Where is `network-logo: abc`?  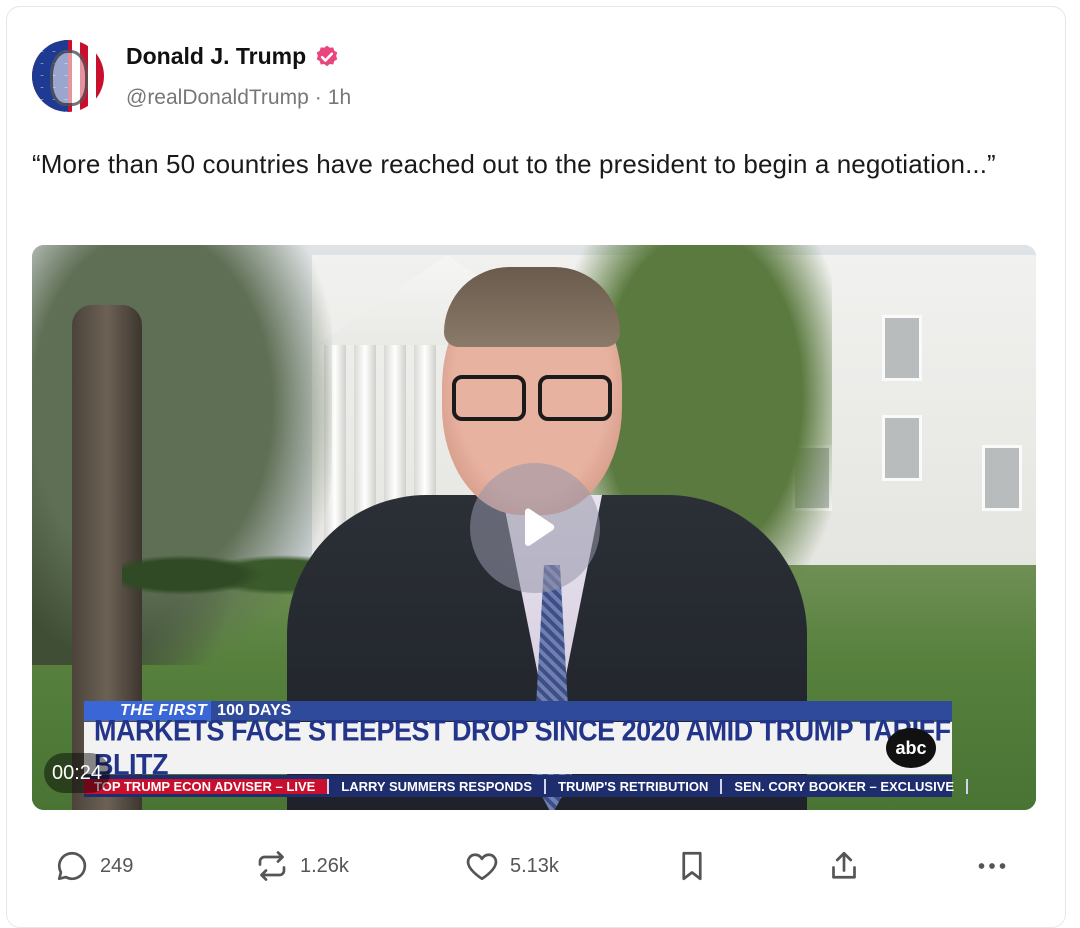 network-logo: abc is located at coordinates (911, 748).